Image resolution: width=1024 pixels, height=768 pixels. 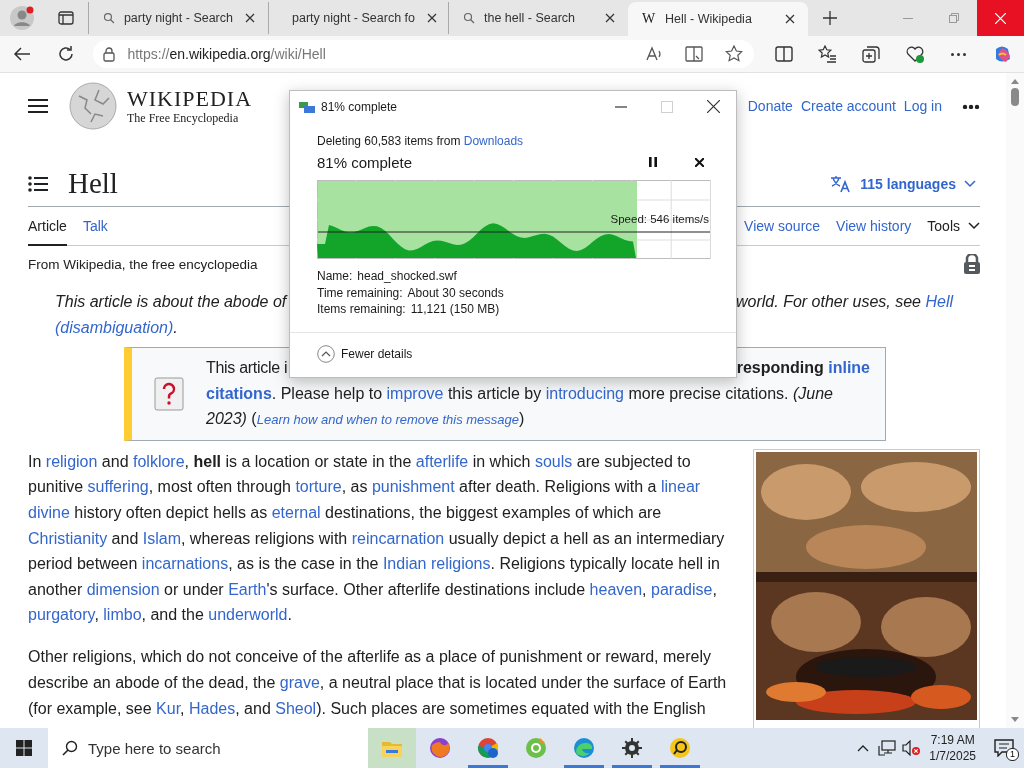 What do you see at coordinates (21, 54) in the screenshot?
I see `back-arrow-icon` at bounding box center [21, 54].